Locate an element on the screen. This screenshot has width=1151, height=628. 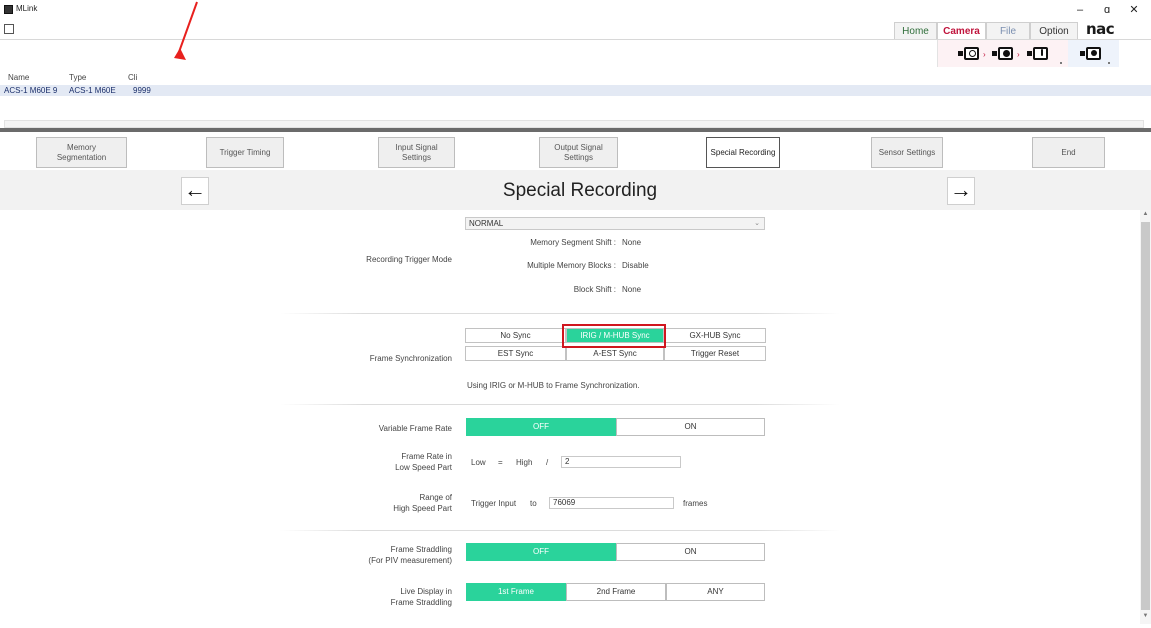
frame-straddling-off: OFF is located at coordinates (541, 552).